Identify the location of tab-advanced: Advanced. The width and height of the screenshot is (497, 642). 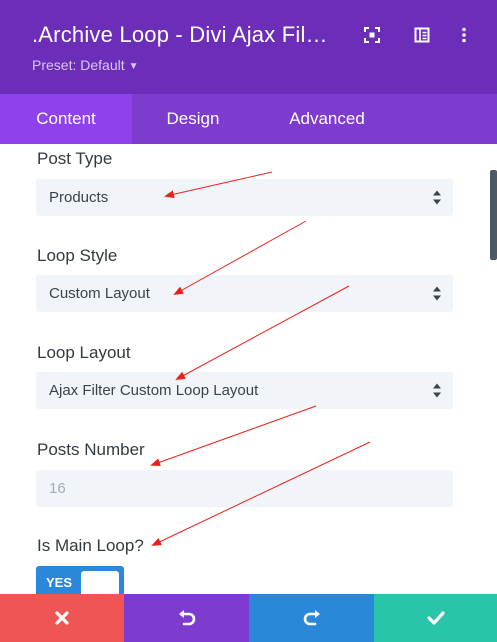
(327, 119).